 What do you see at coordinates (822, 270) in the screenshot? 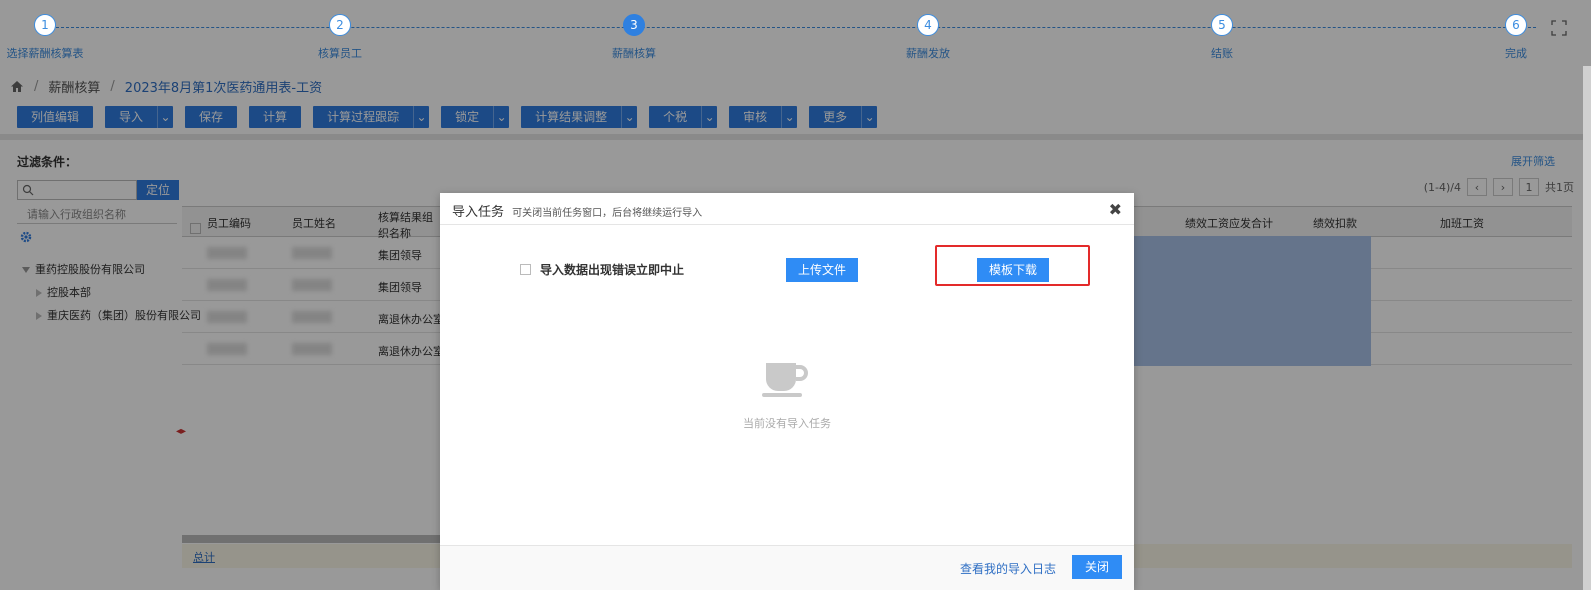
I see `upload-file-button: 上传文件` at bounding box center [822, 270].